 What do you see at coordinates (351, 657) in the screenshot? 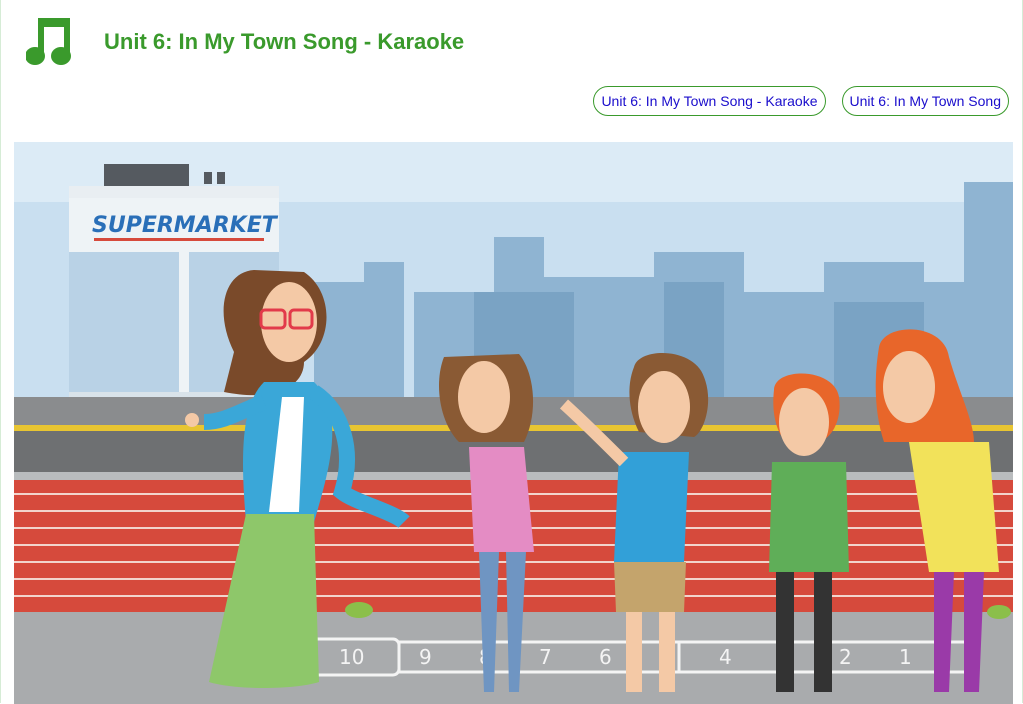
I see `hopscotch-number: 10` at bounding box center [351, 657].